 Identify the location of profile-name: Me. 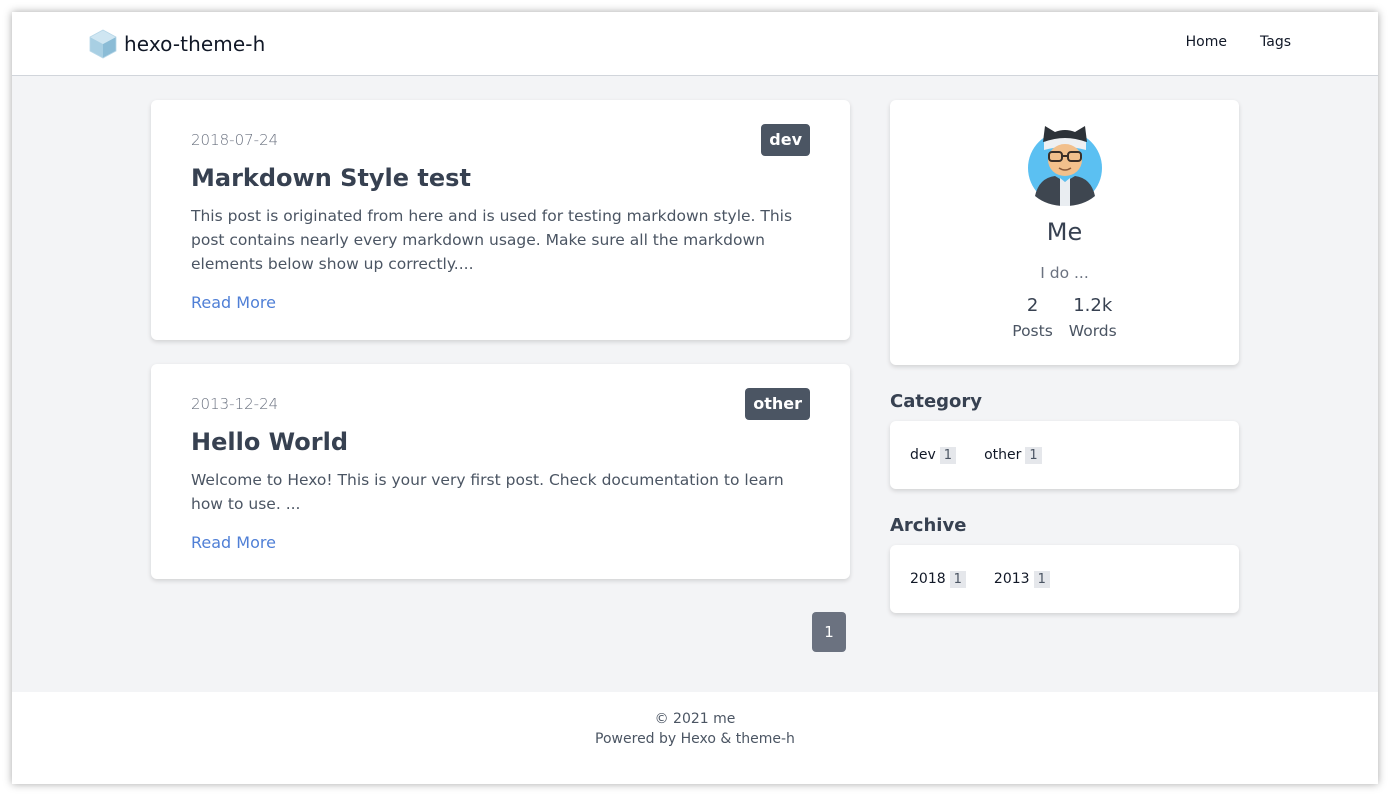
(1064, 232).